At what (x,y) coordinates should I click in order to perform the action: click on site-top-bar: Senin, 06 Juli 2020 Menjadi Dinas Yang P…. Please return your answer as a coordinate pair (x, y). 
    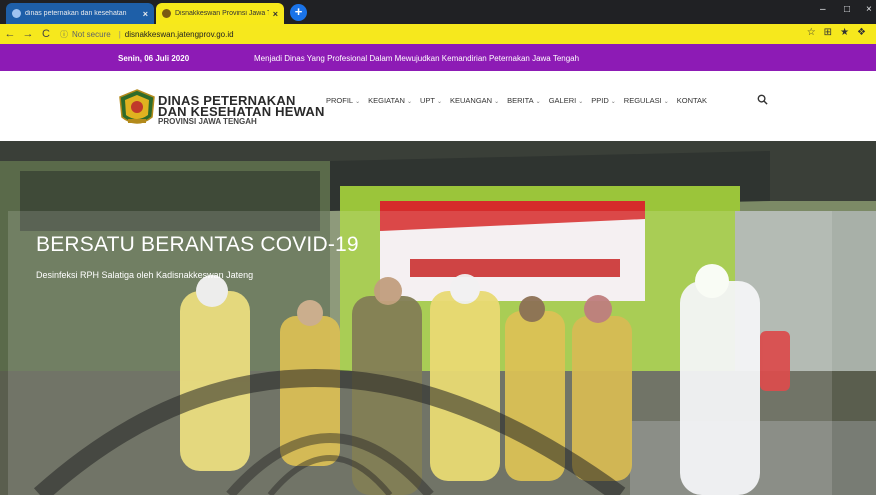
    Looking at the image, I should click on (438, 57).